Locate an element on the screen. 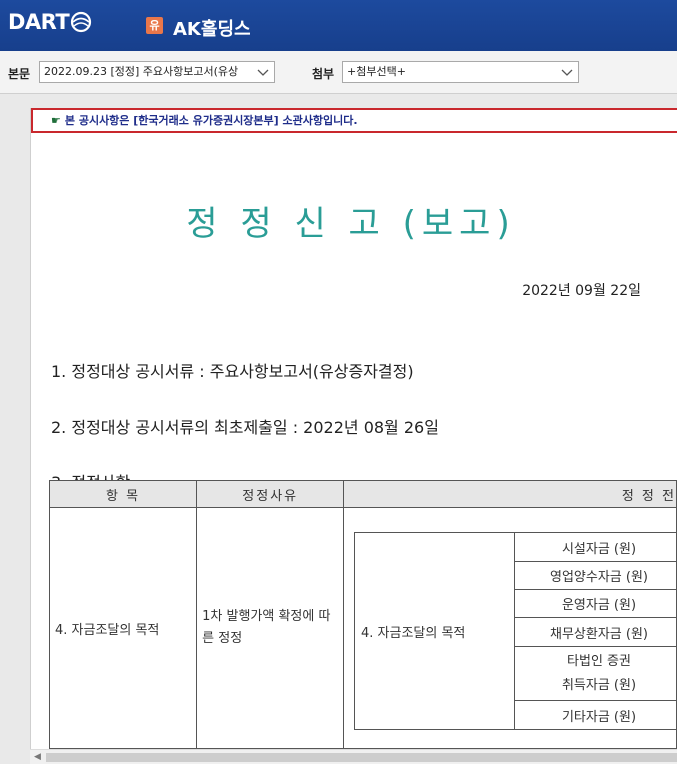  section-2: 2. 정정대상 공시서류의 최초제출일 : 2022년 08월 26일 is located at coordinates (245, 427).